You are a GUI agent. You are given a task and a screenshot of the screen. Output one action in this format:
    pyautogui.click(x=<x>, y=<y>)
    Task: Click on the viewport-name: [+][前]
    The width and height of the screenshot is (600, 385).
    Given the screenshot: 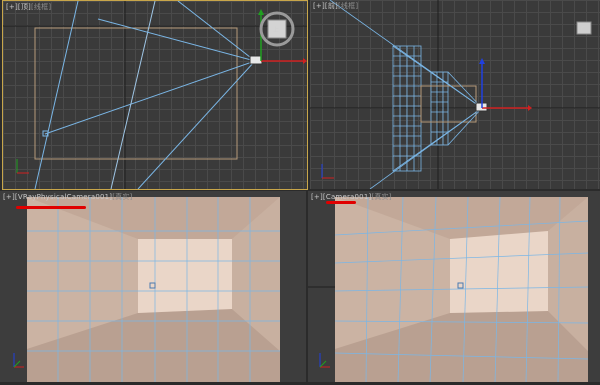 What is the action you would take?
    pyautogui.click(x=325, y=6)
    